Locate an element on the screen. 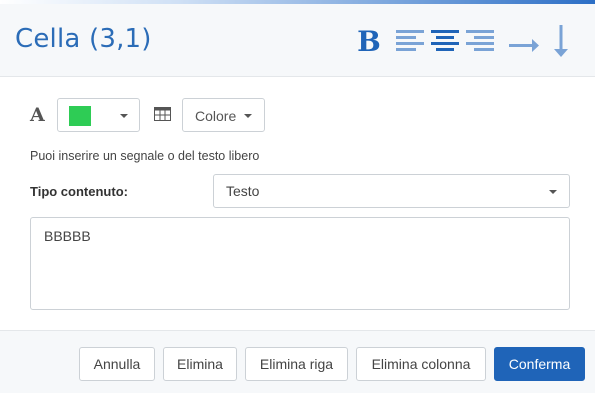  align-right-button is located at coordinates (480, 41).